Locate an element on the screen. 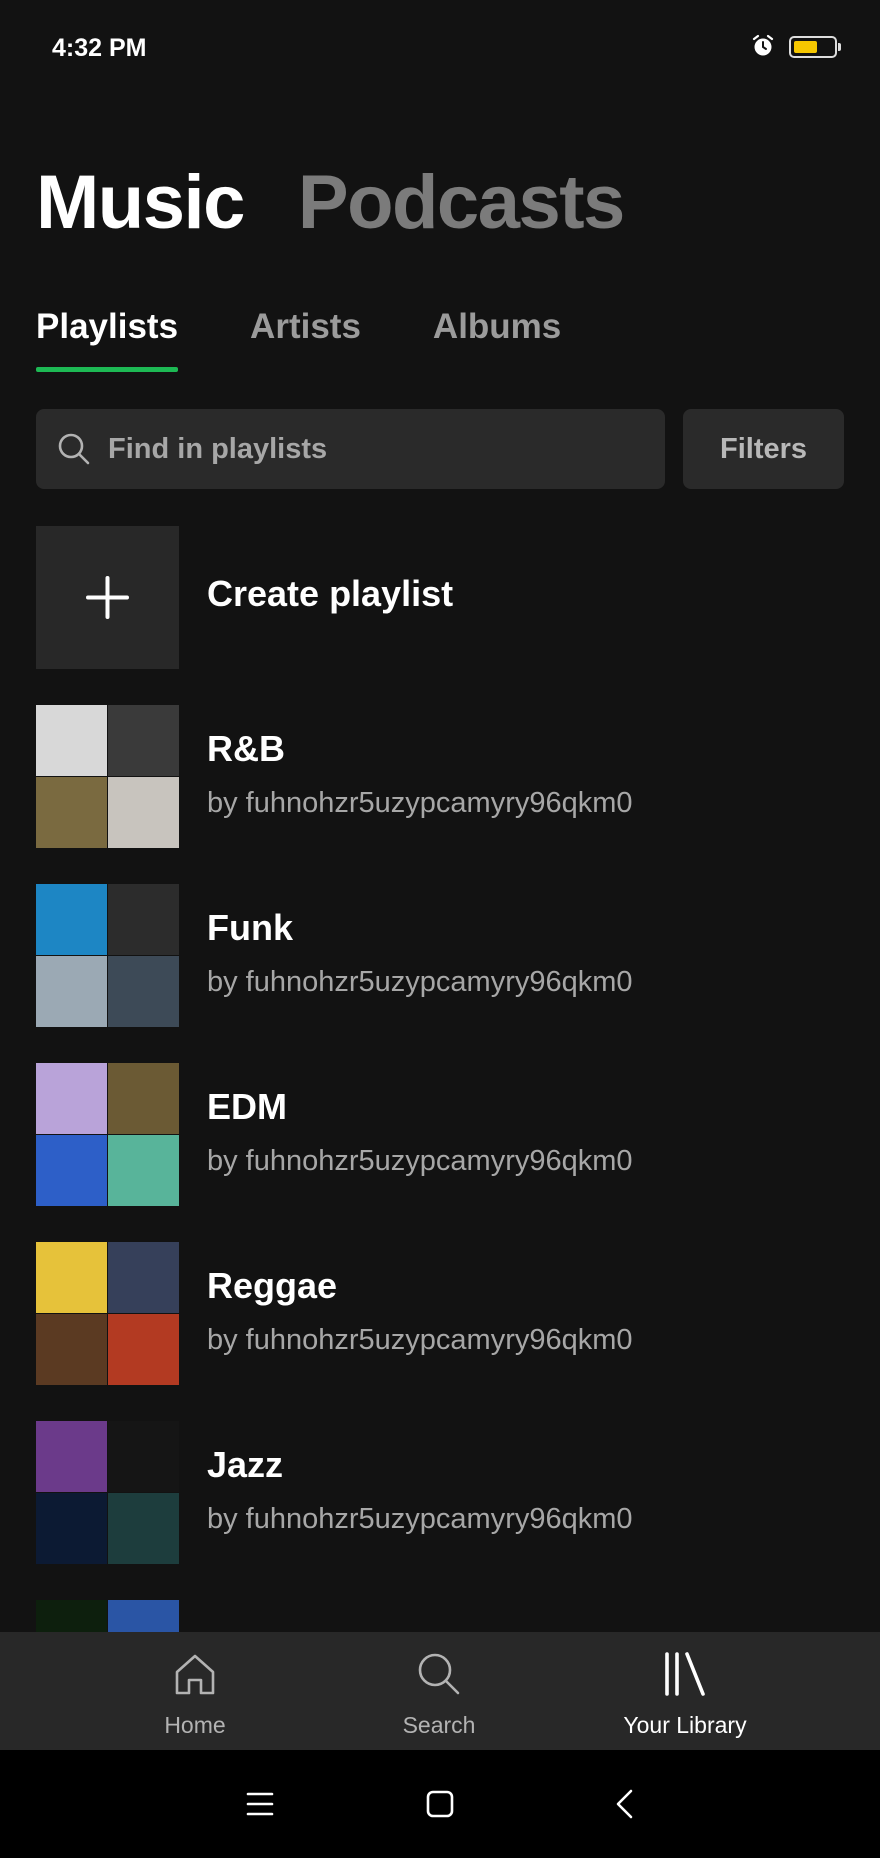 The image size is (880, 1858). library-icon is located at coordinates (685, 1674).